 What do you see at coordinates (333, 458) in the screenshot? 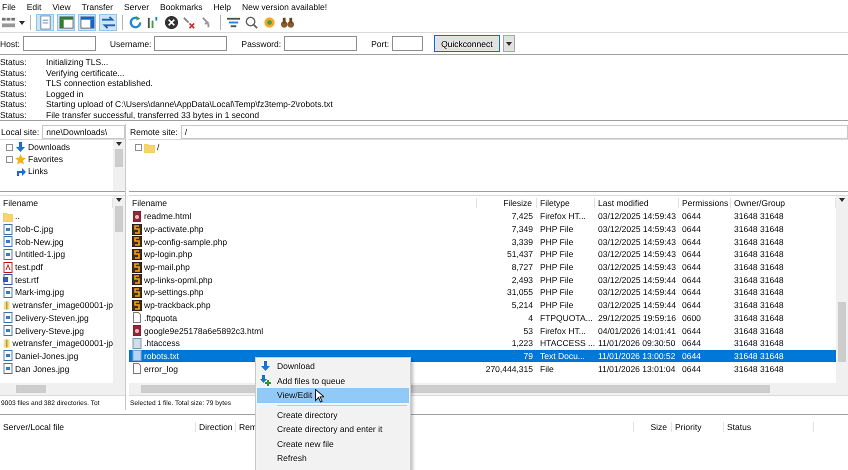
I see `menu-entry: Refresh` at bounding box center [333, 458].